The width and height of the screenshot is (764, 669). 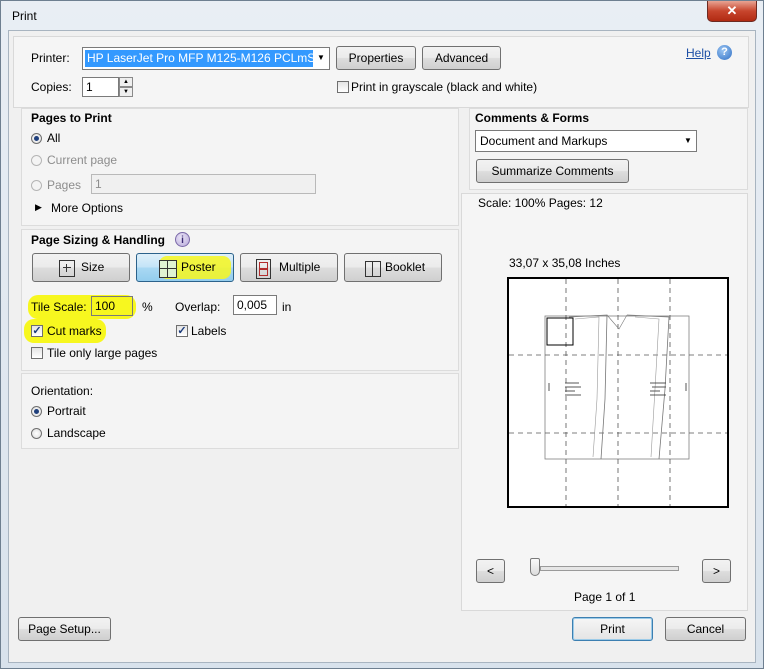 What do you see at coordinates (552, 171) in the screenshot?
I see `summarize-comments-button: Summarize Comments` at bounding box center [552, 171].